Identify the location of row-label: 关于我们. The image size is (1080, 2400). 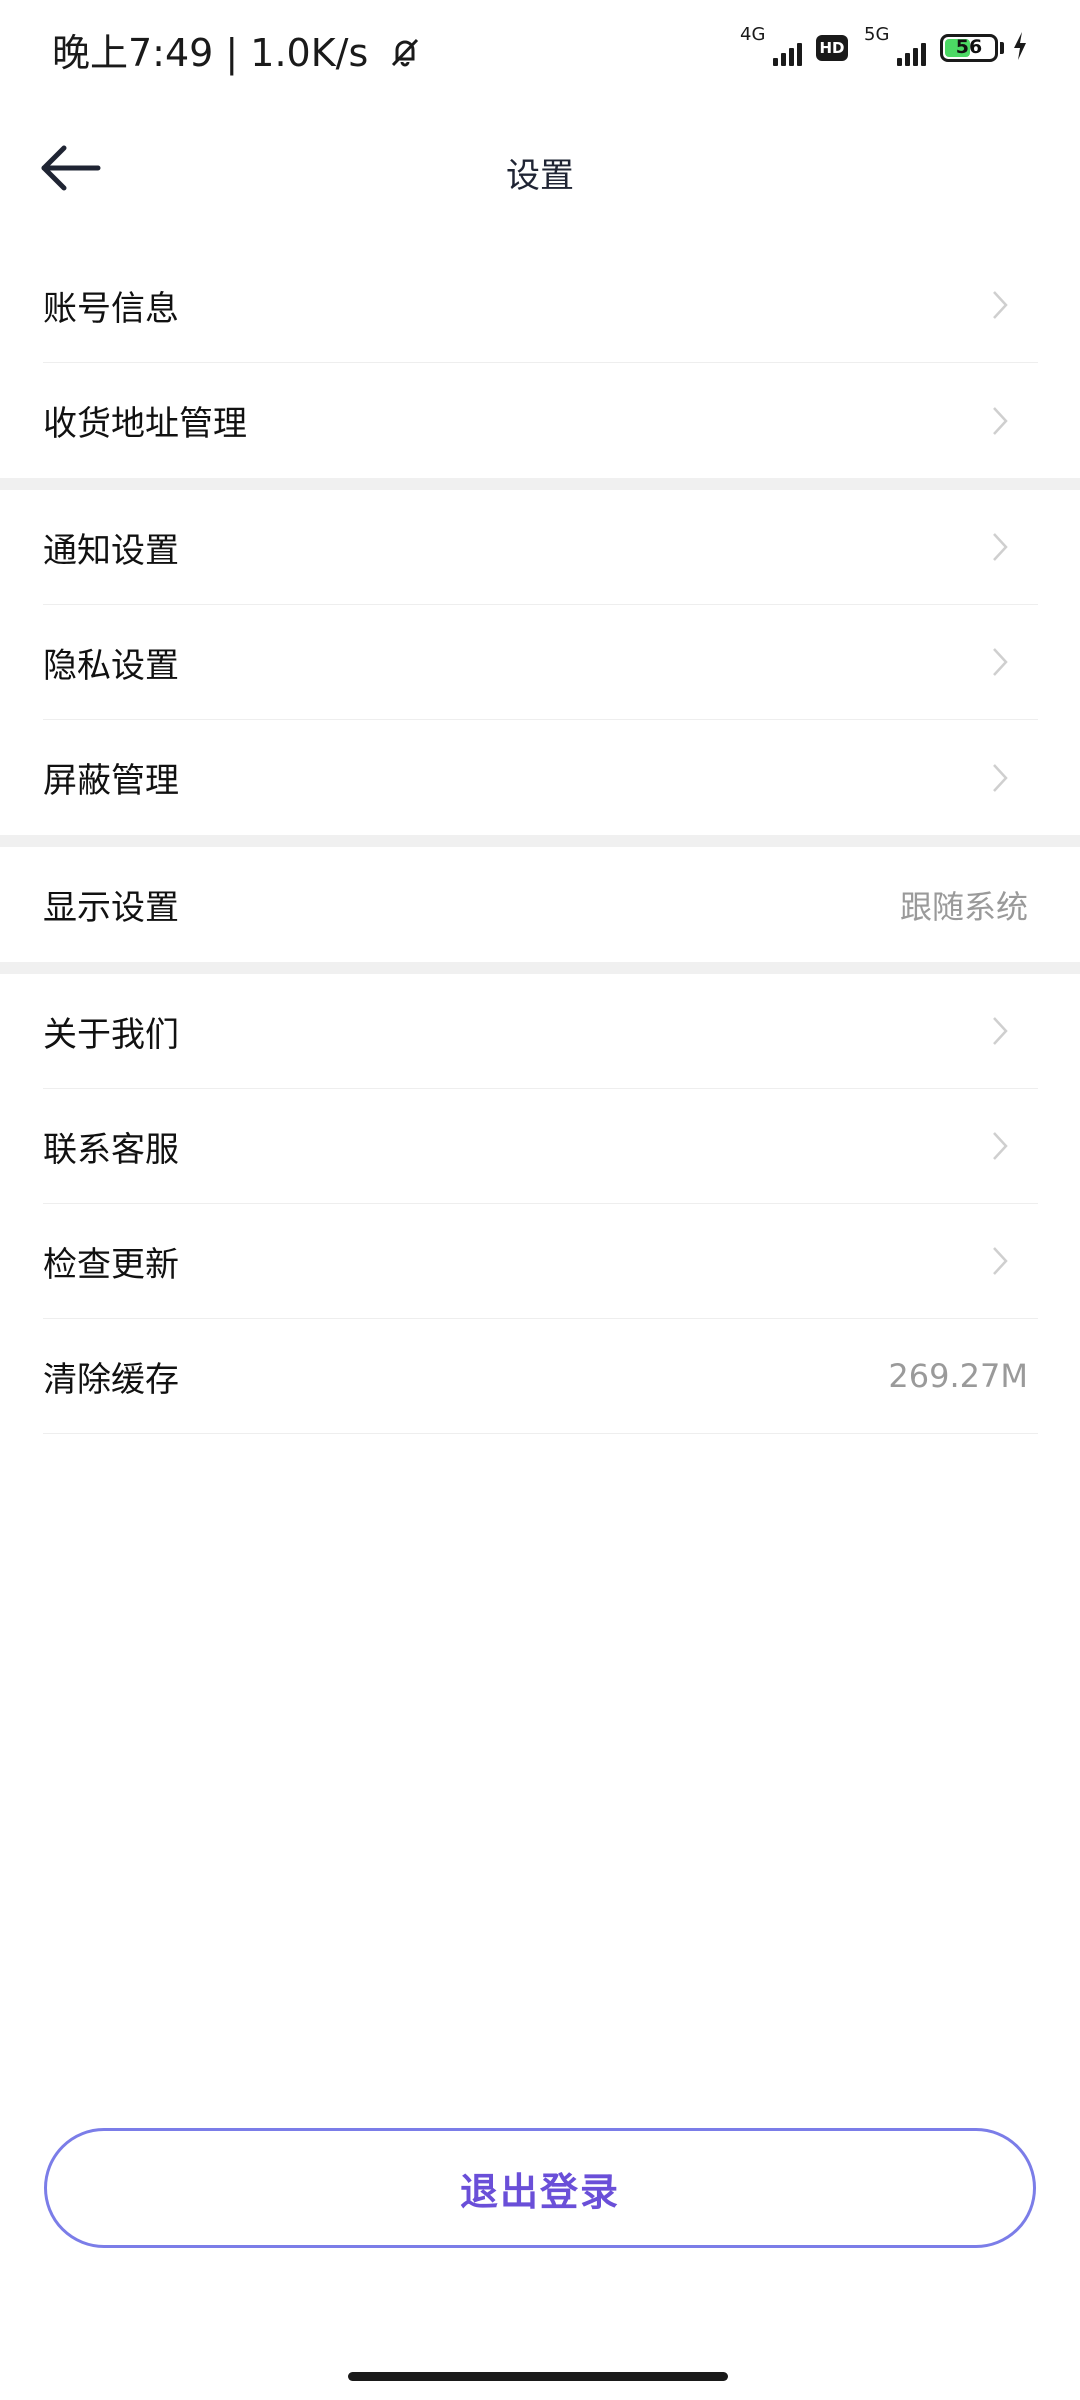
(111, 1034).